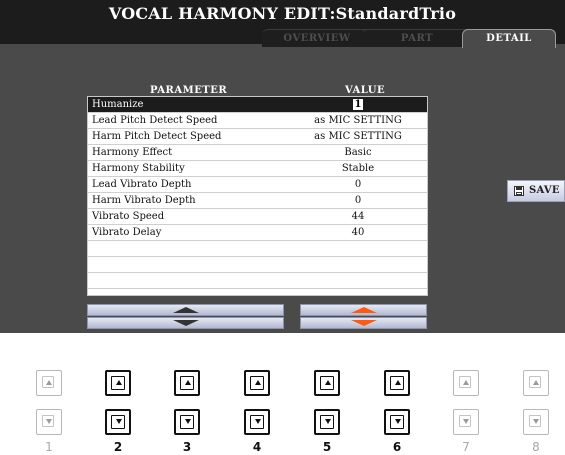 The width and height of the screenshot is (565, 455). What do you see at coordinates (144, 200) in the screenshot?
I see `parameter-name: Harm Vibrato Depth` at bounding box center [144, 200].